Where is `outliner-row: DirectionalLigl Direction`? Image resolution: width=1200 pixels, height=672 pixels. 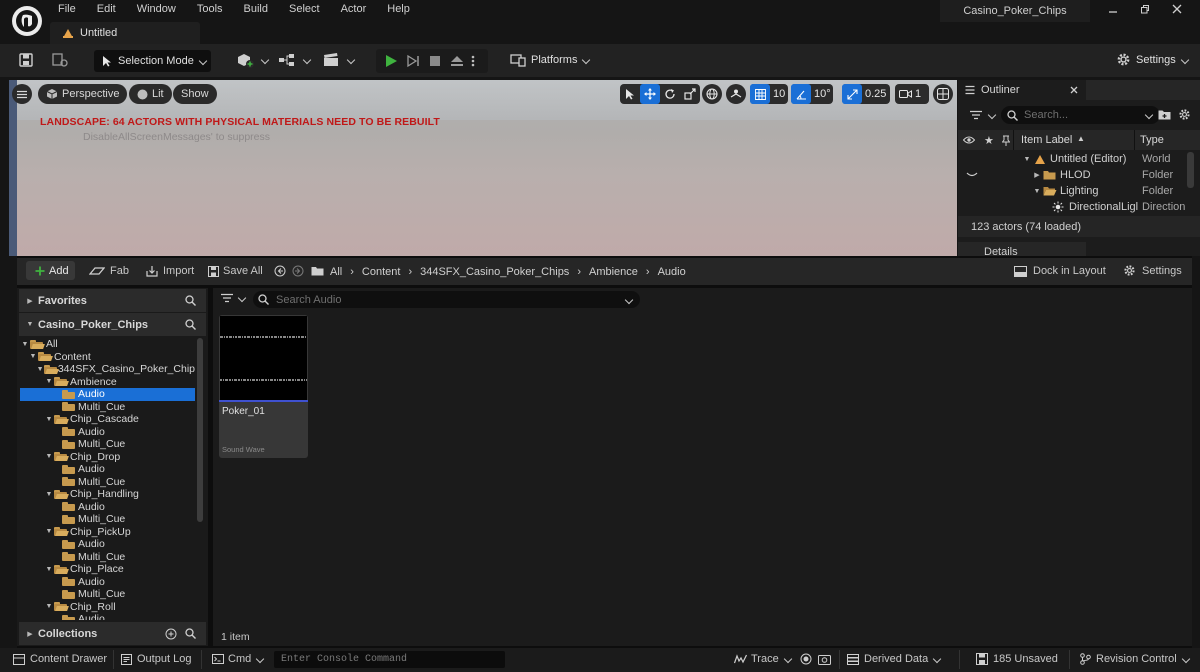
outliner-row: DirectionalLigl Direction is located at coordinates (1073, 207).